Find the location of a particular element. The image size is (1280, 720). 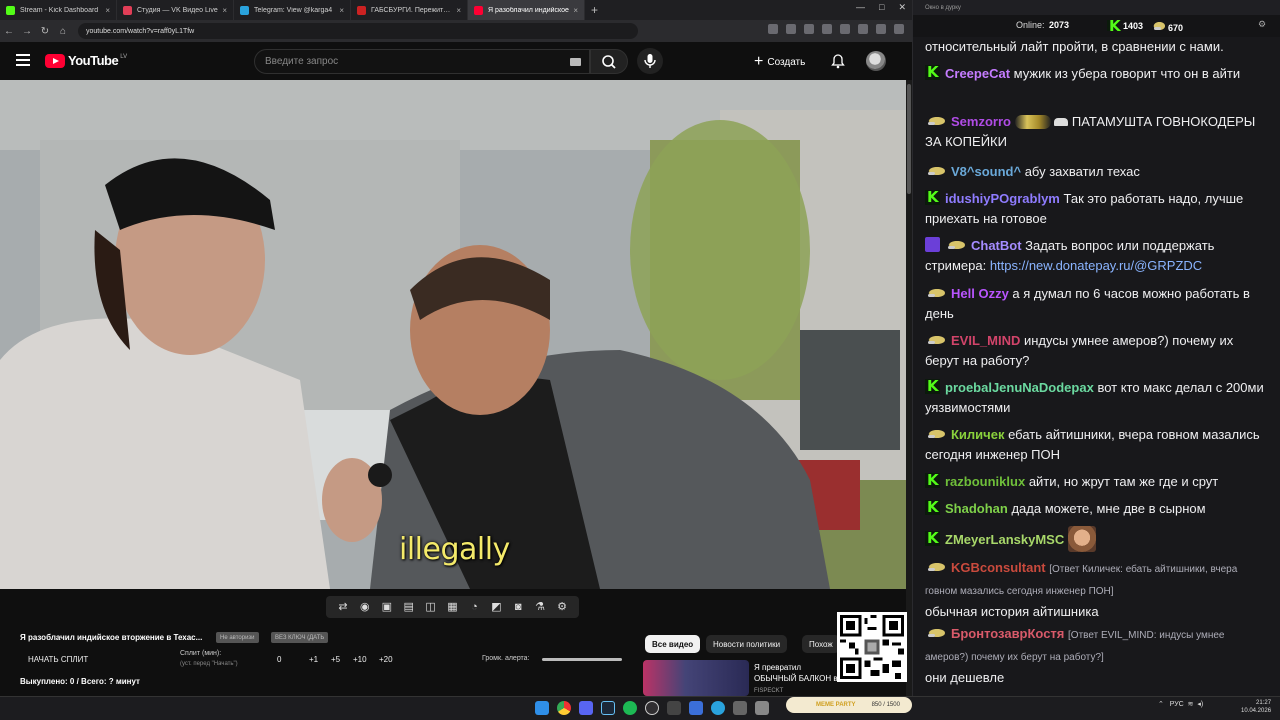

split-option: +1 is located at coordinates (313, 659).